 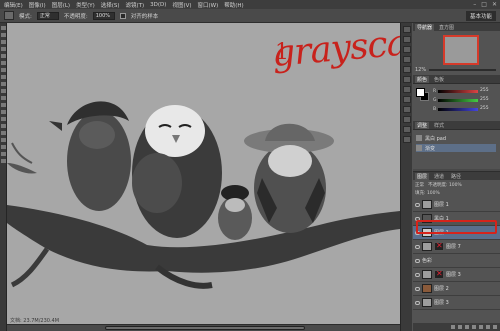 What do you see at coordinates (407, 119) in the screenshot?
I see `layer-comps-icon` at bounding box center [407, 119].